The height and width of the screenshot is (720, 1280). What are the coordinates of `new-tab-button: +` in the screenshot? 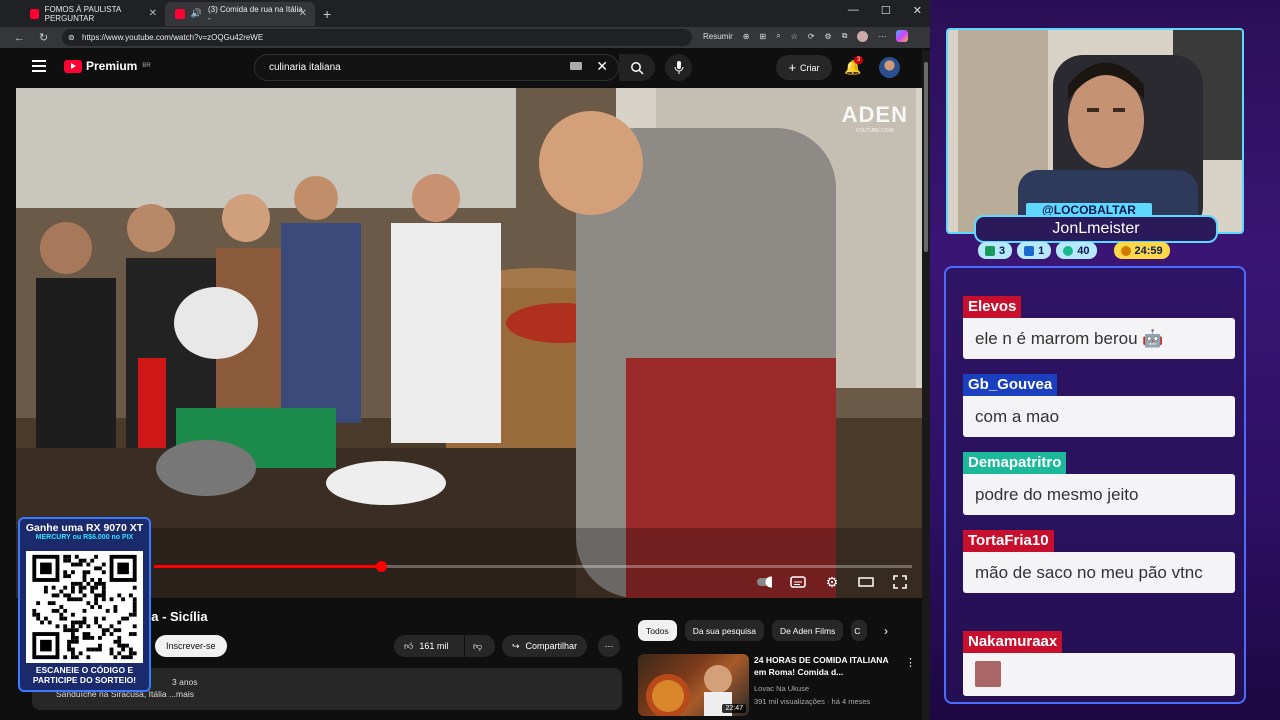 It's located at (327, 14).